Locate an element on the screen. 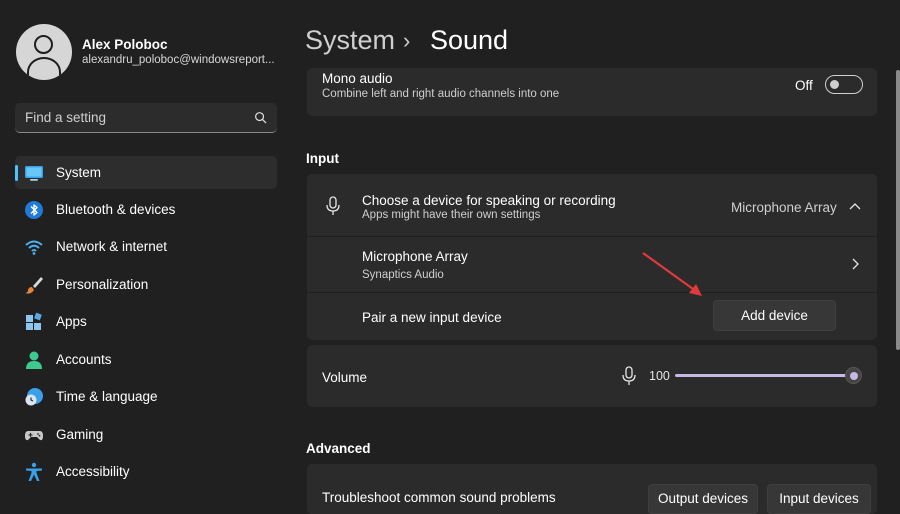 The image size is (900, 514). volume-slider-thumb is located at coordinates (853, 375).